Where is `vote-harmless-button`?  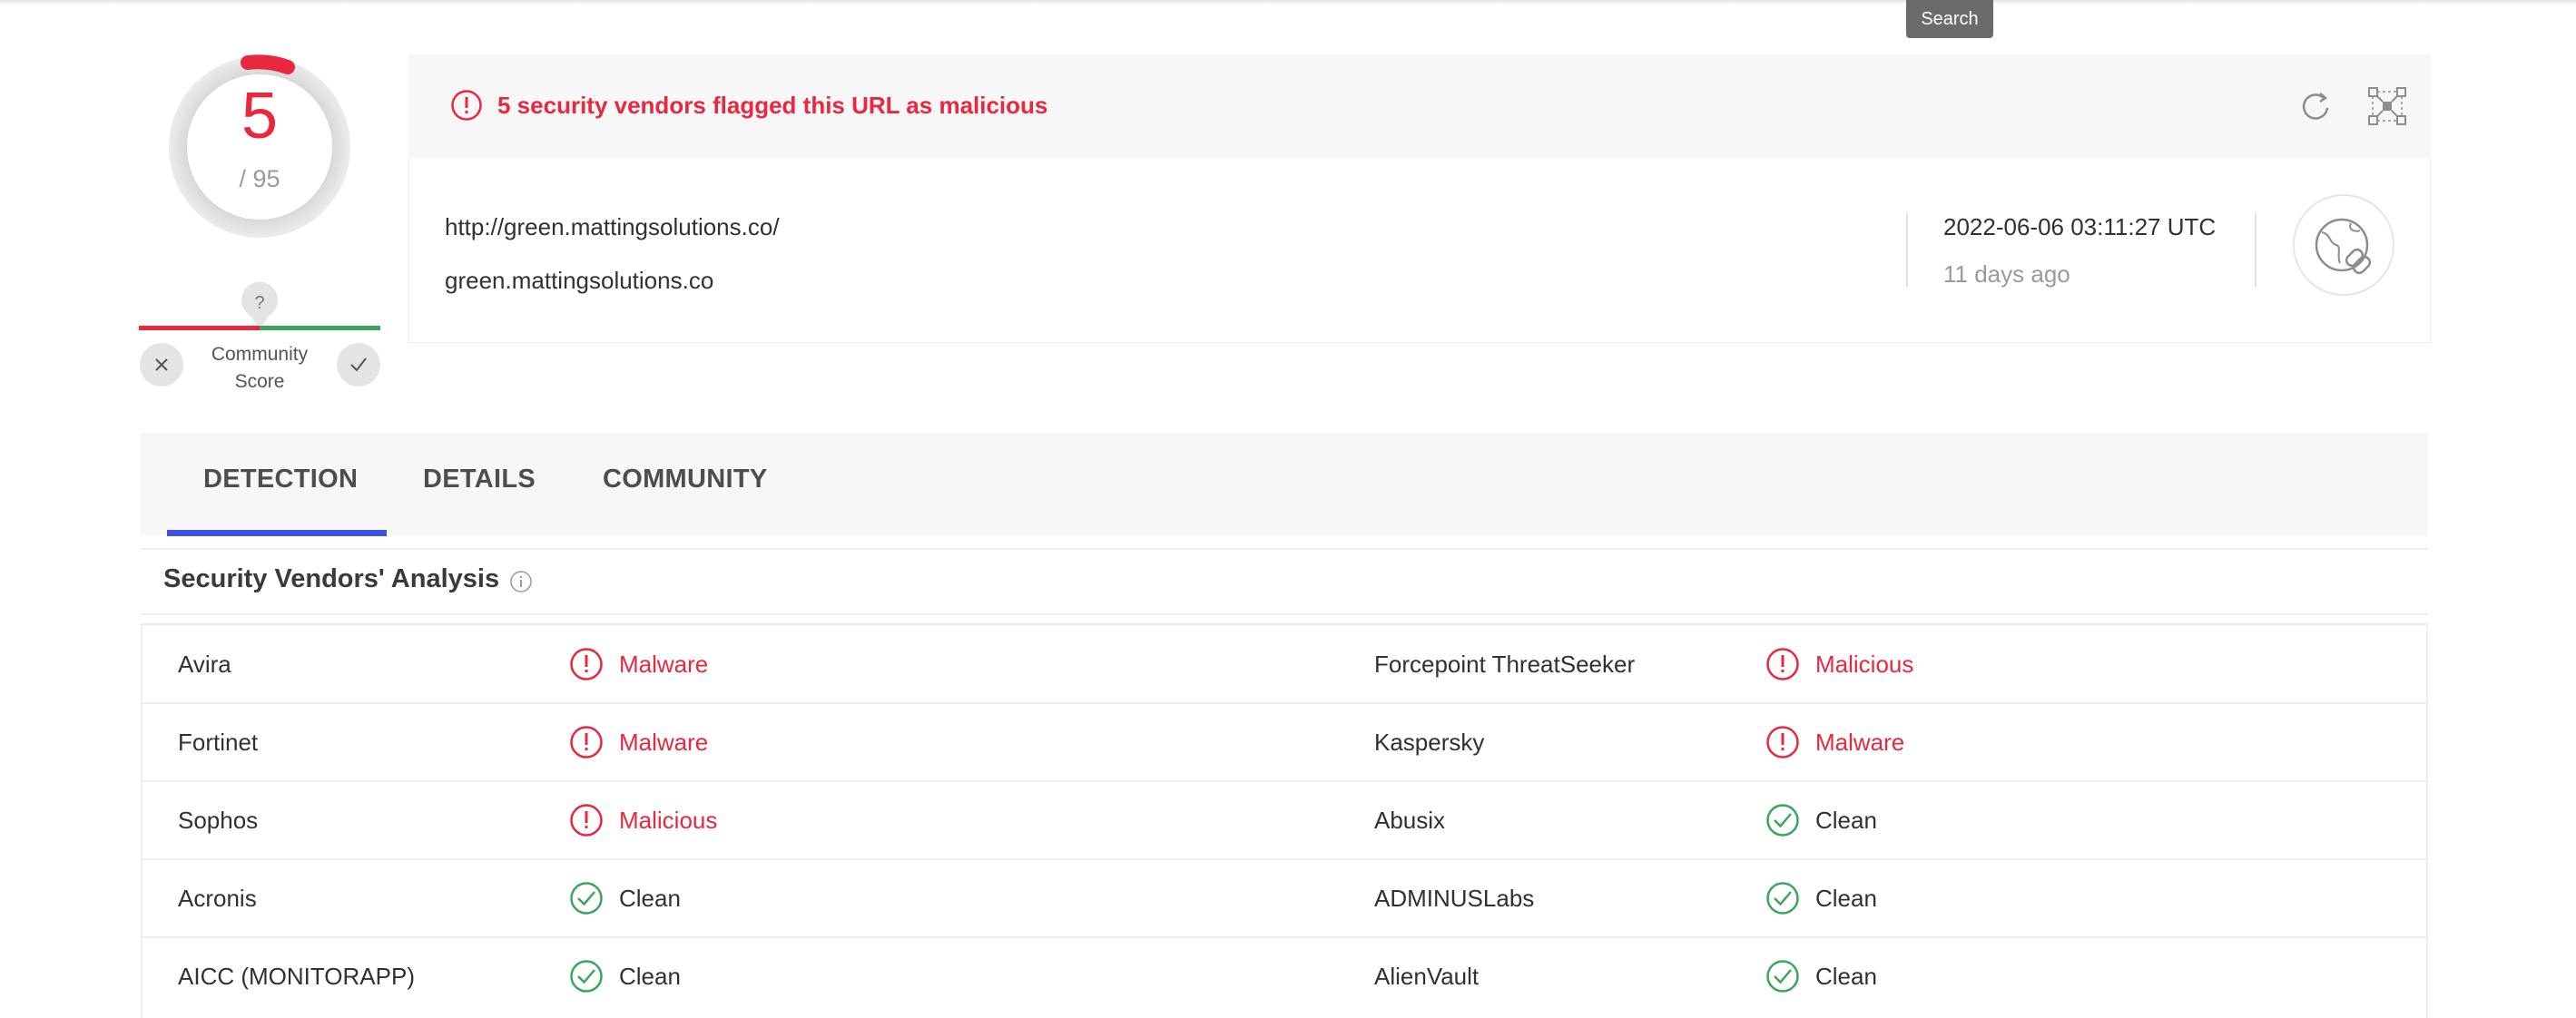
vote-harmless-button is located at coordinates (358, 365).